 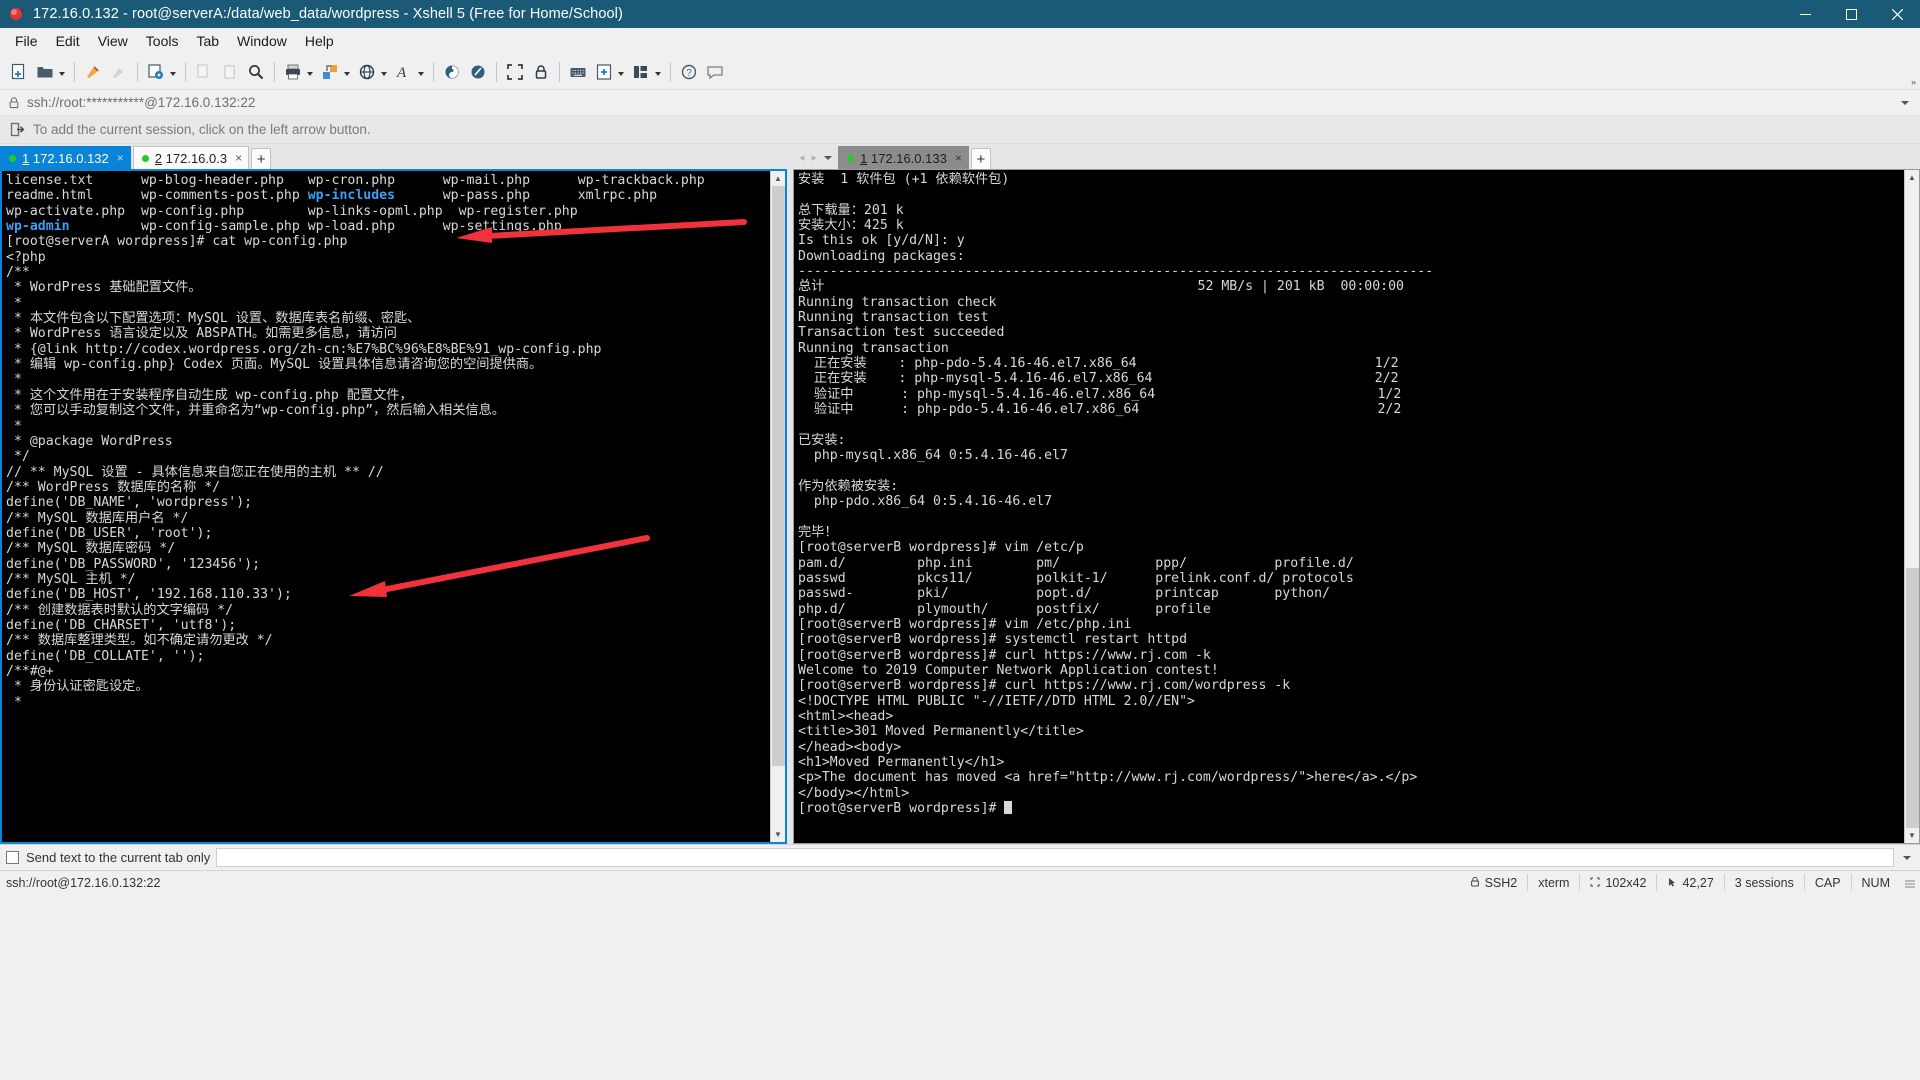 What do you see at coordinates (61, 72) in the screenshot?
I see `open-session-dropdown` at bounding box center [61, 72].